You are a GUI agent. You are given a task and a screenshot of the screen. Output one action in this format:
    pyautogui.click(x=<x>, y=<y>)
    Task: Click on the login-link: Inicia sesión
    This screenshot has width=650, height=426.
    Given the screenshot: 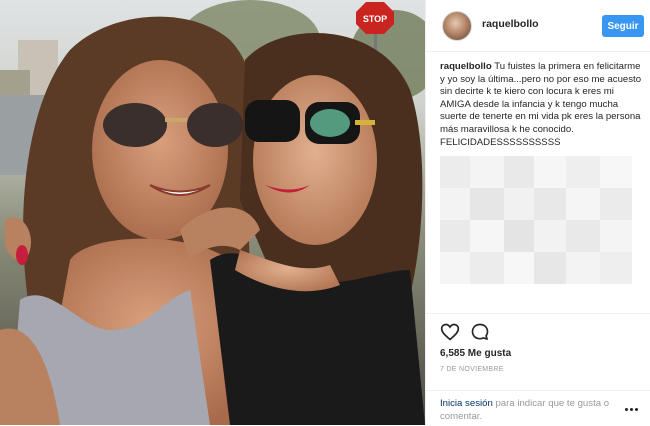 What is the action you would take?
    pyautogui.click(x=466, y=403)
    